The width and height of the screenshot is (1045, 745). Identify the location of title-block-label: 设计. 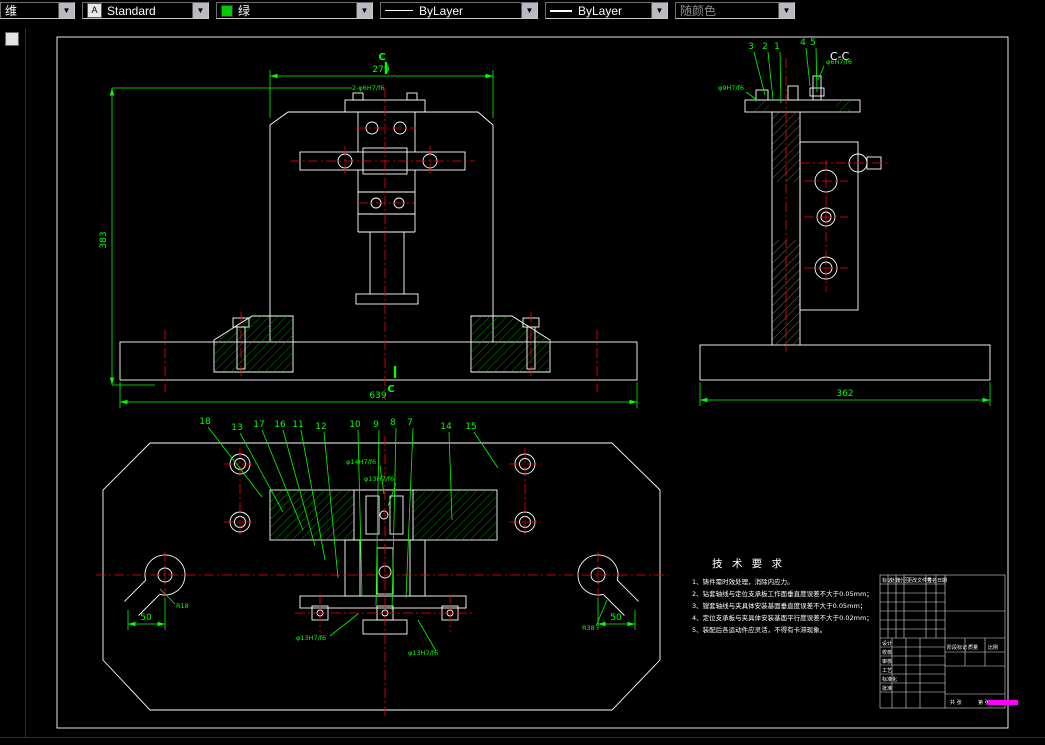
(887, 643).